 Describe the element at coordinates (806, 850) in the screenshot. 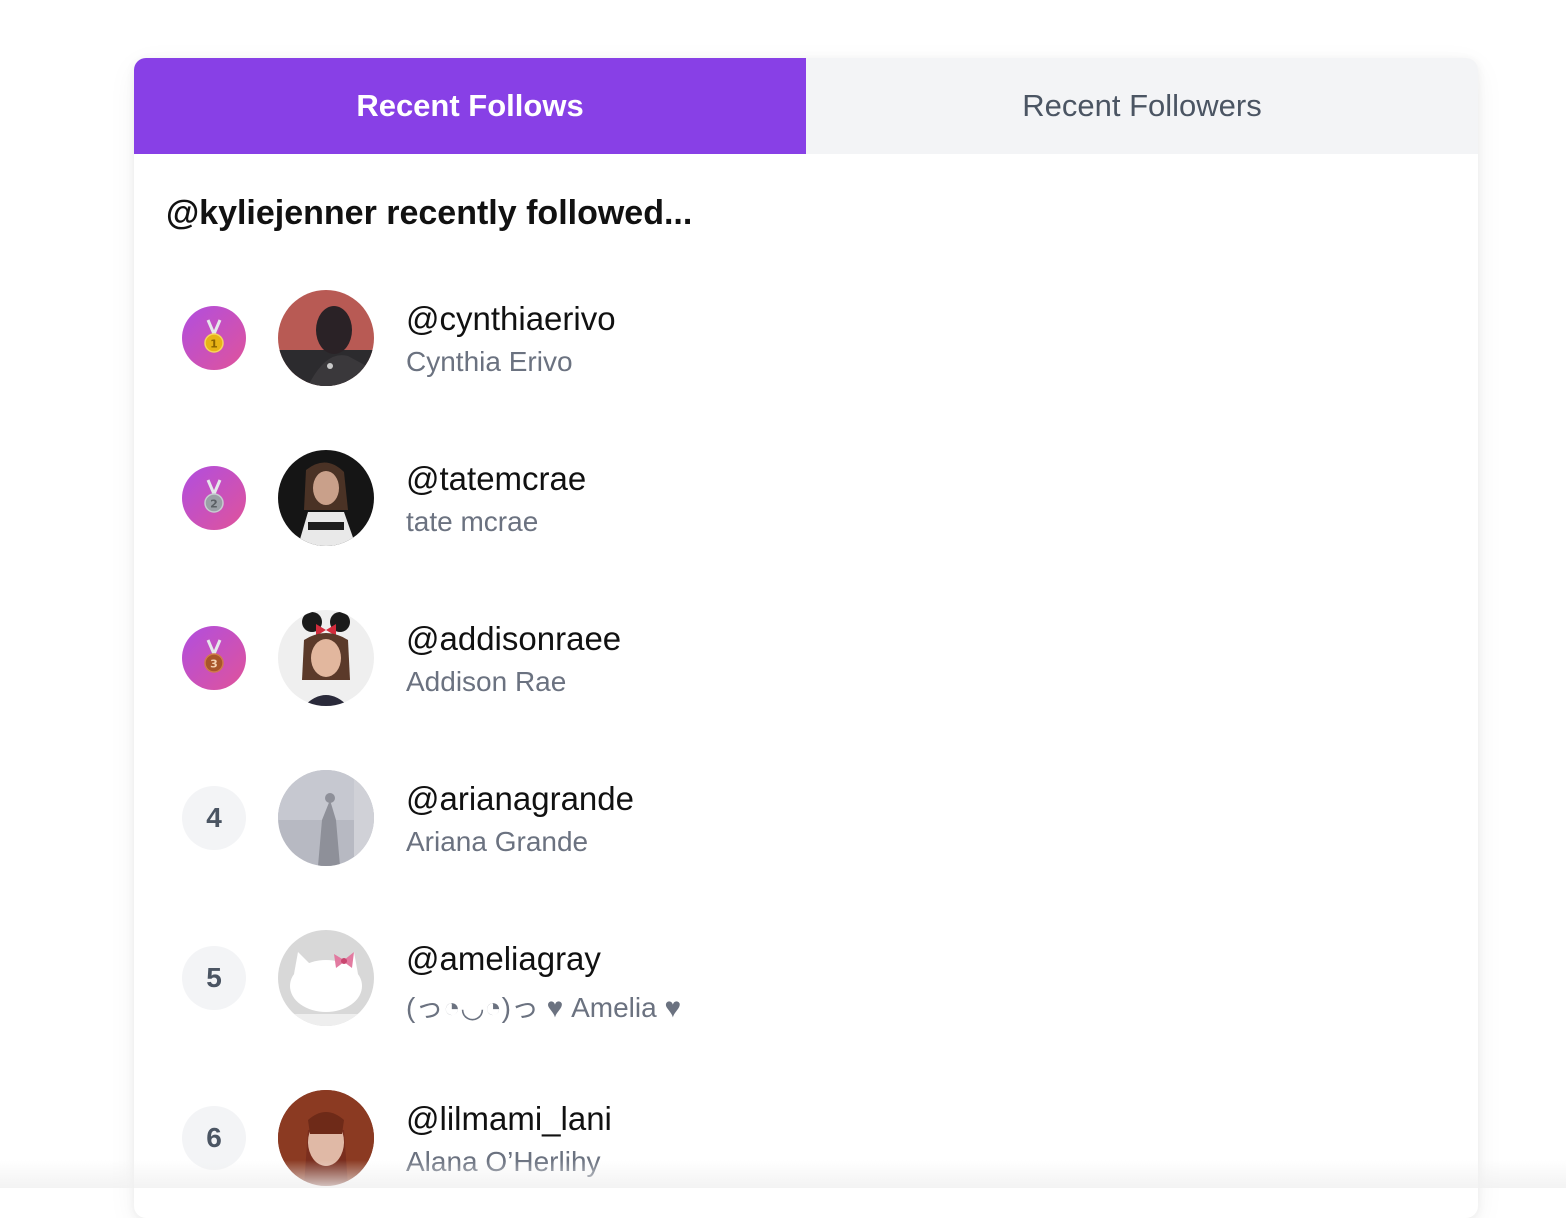

I see `list-item: 4 @arianagrande Ariana Grande` at that location.